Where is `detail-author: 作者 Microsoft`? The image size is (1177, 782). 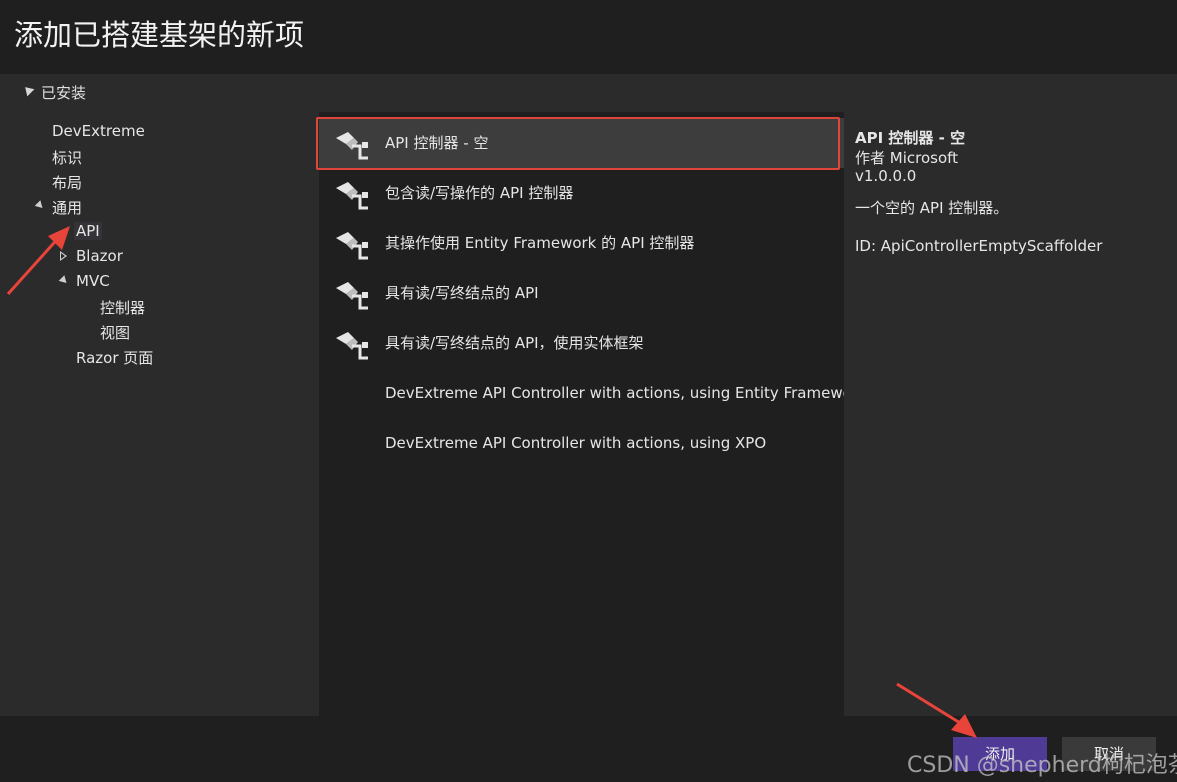
detail-author: 作者 Microsoft is located at coordinates (907, 158).